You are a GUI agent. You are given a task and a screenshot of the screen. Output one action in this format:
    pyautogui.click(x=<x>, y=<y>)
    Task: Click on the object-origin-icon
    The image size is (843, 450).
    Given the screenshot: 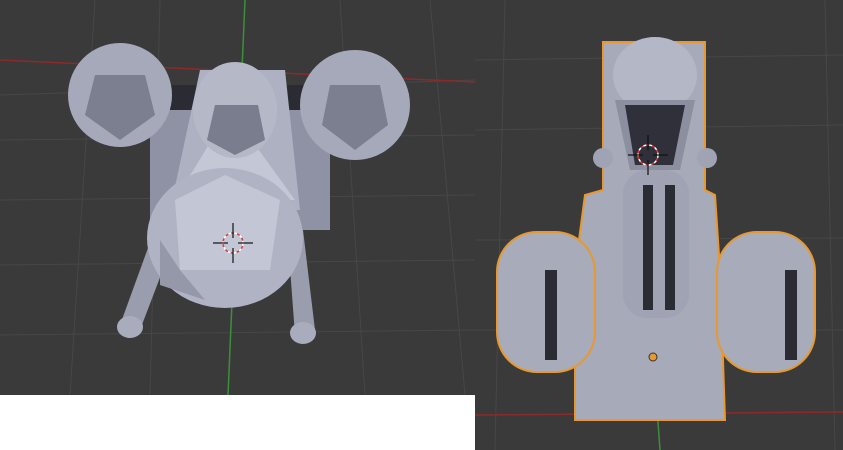 What is the action you would take?
    pyautogui.click(x=653, y=357)
    